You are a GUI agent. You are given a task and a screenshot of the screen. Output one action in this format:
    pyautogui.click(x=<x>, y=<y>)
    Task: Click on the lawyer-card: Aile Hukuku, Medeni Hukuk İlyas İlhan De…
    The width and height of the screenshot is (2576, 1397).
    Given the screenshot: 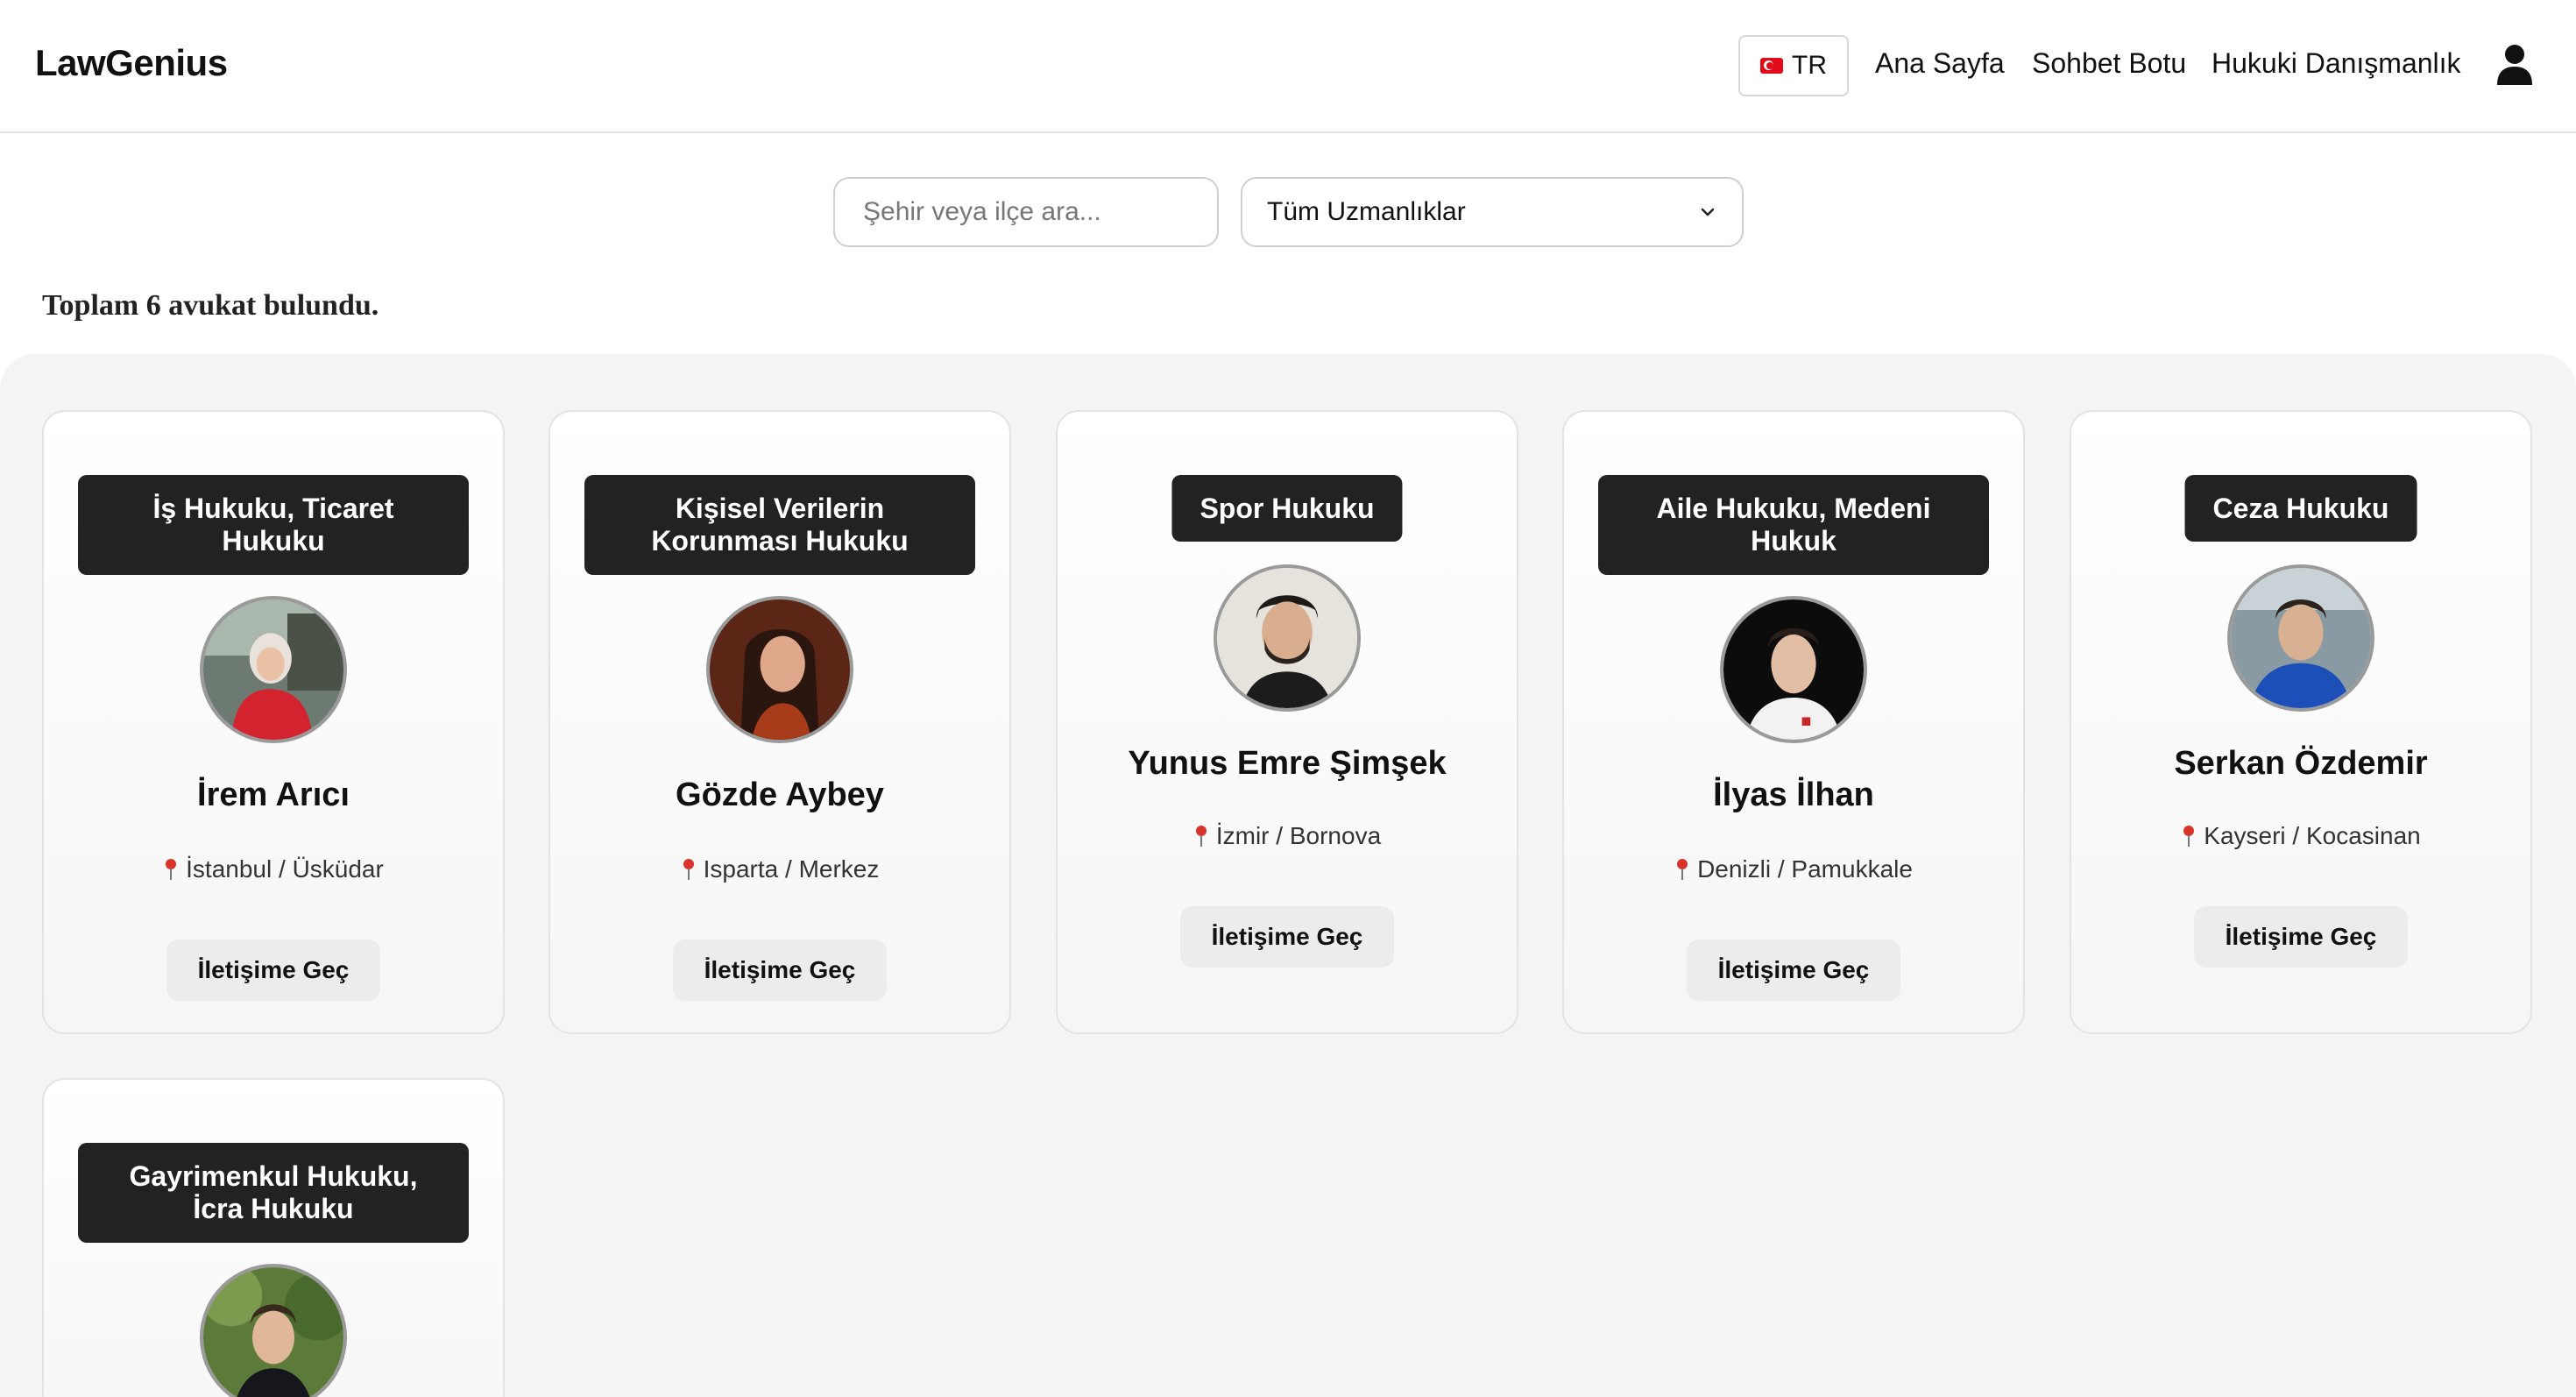 What is the action you would take?
    pyautogui.click(x=1793, y=722)
    